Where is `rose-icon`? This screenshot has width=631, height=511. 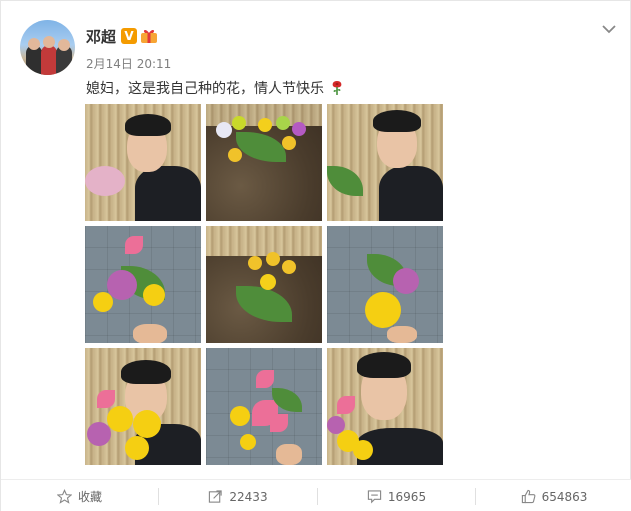
rose-icon is located at coordinates (337, 88).